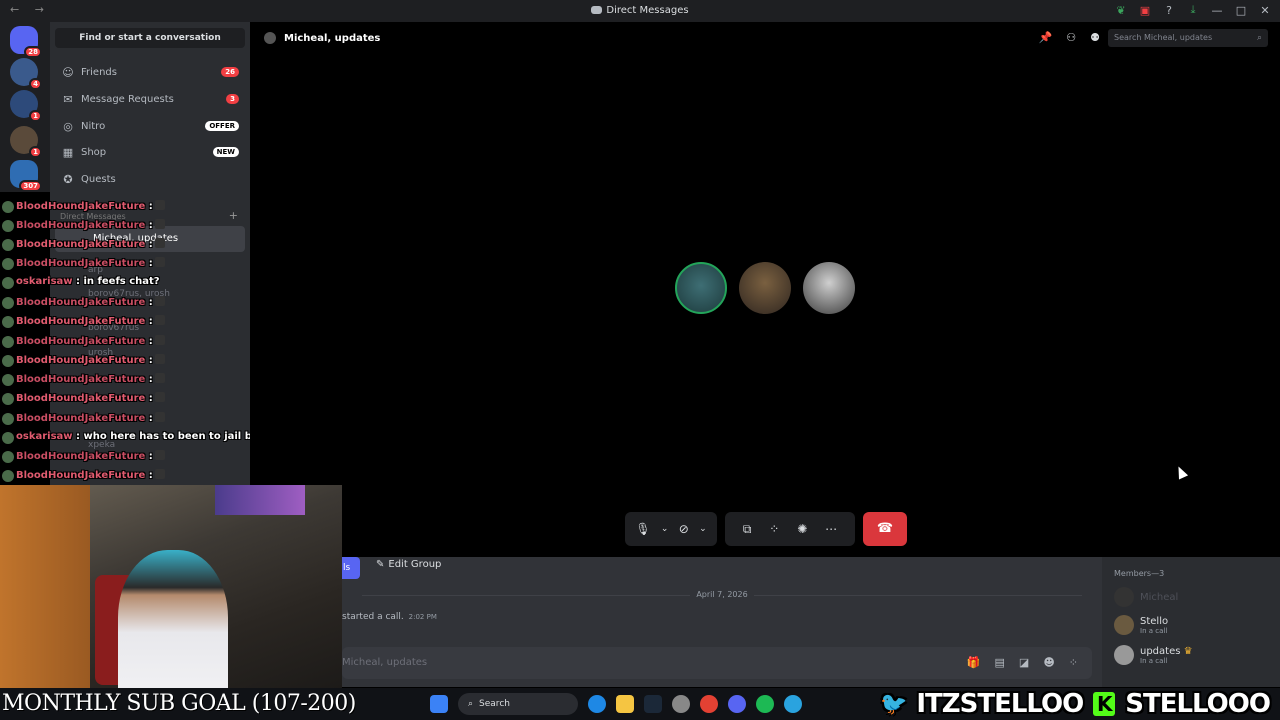 This screenshot has width=1280, height=720. Describe the element at coordinates (774, 529) in the screenshot. I see `activities-icon: ⁘` at that location.